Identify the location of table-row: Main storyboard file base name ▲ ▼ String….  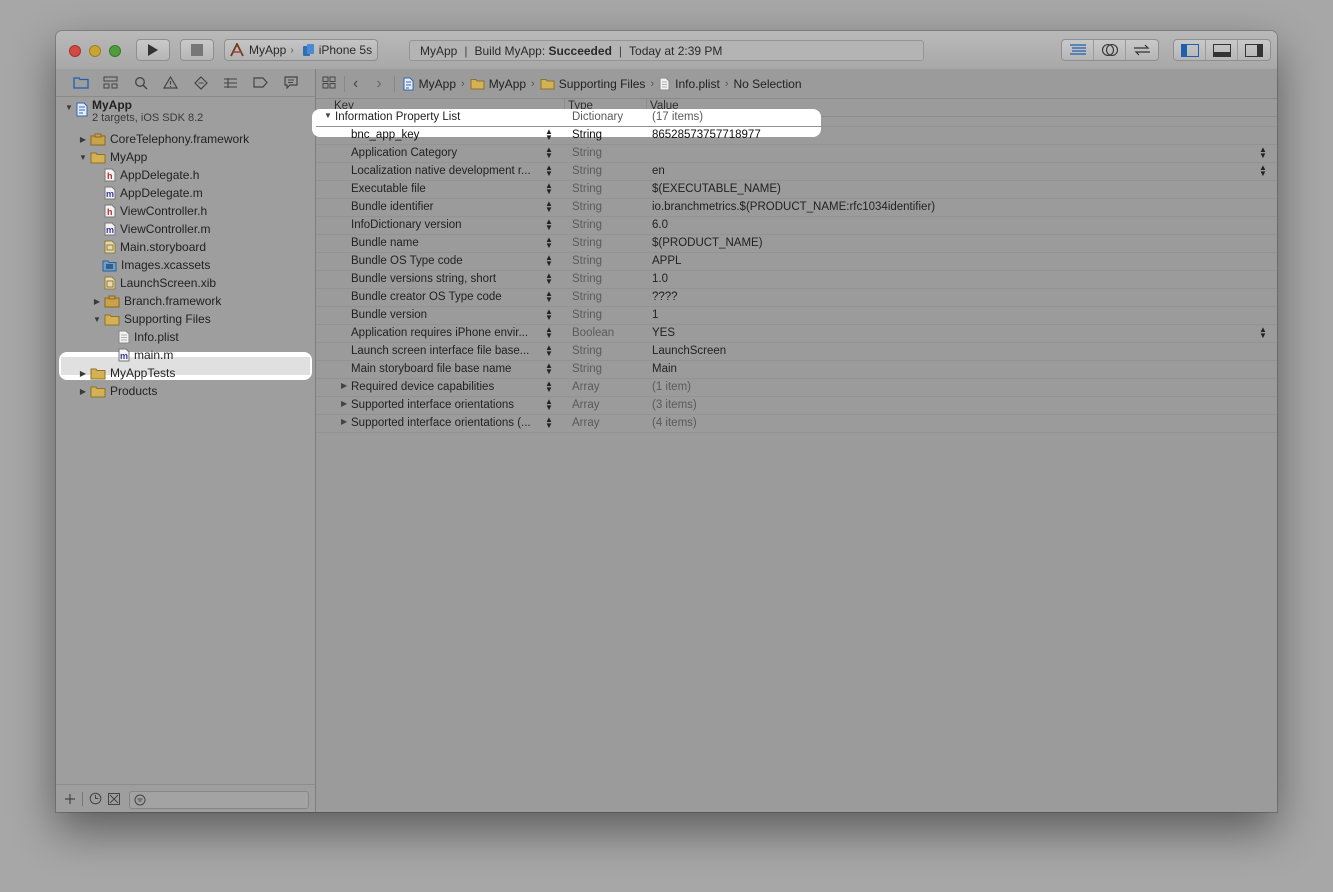
(796, 370).